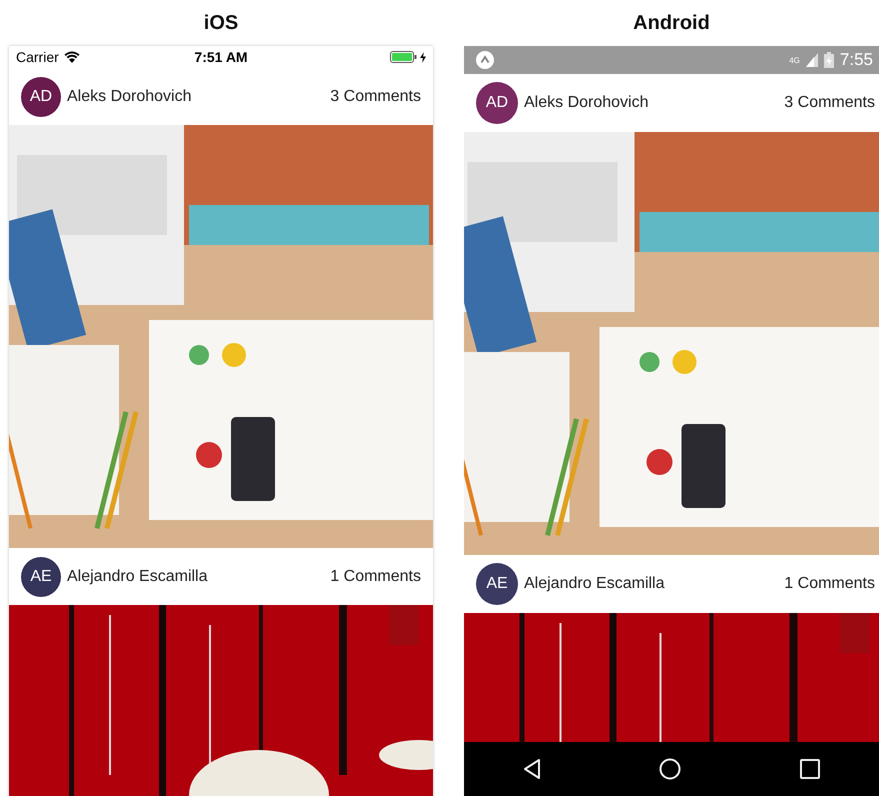 The width and height of the screenshot is (879, 796). What do you see at coordinates (221, 57) in the screenshot?
I see `status-time: 7:51 AM` at bounding box center [221, 57].